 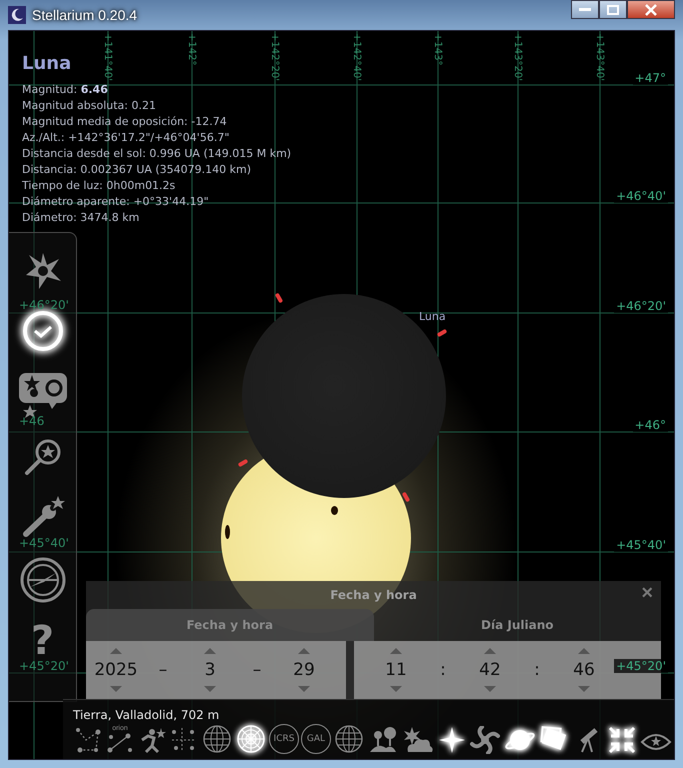 I want to click on info-line: Tiempo de luz: 0h00m01.2s, so click(x=99, y=186).